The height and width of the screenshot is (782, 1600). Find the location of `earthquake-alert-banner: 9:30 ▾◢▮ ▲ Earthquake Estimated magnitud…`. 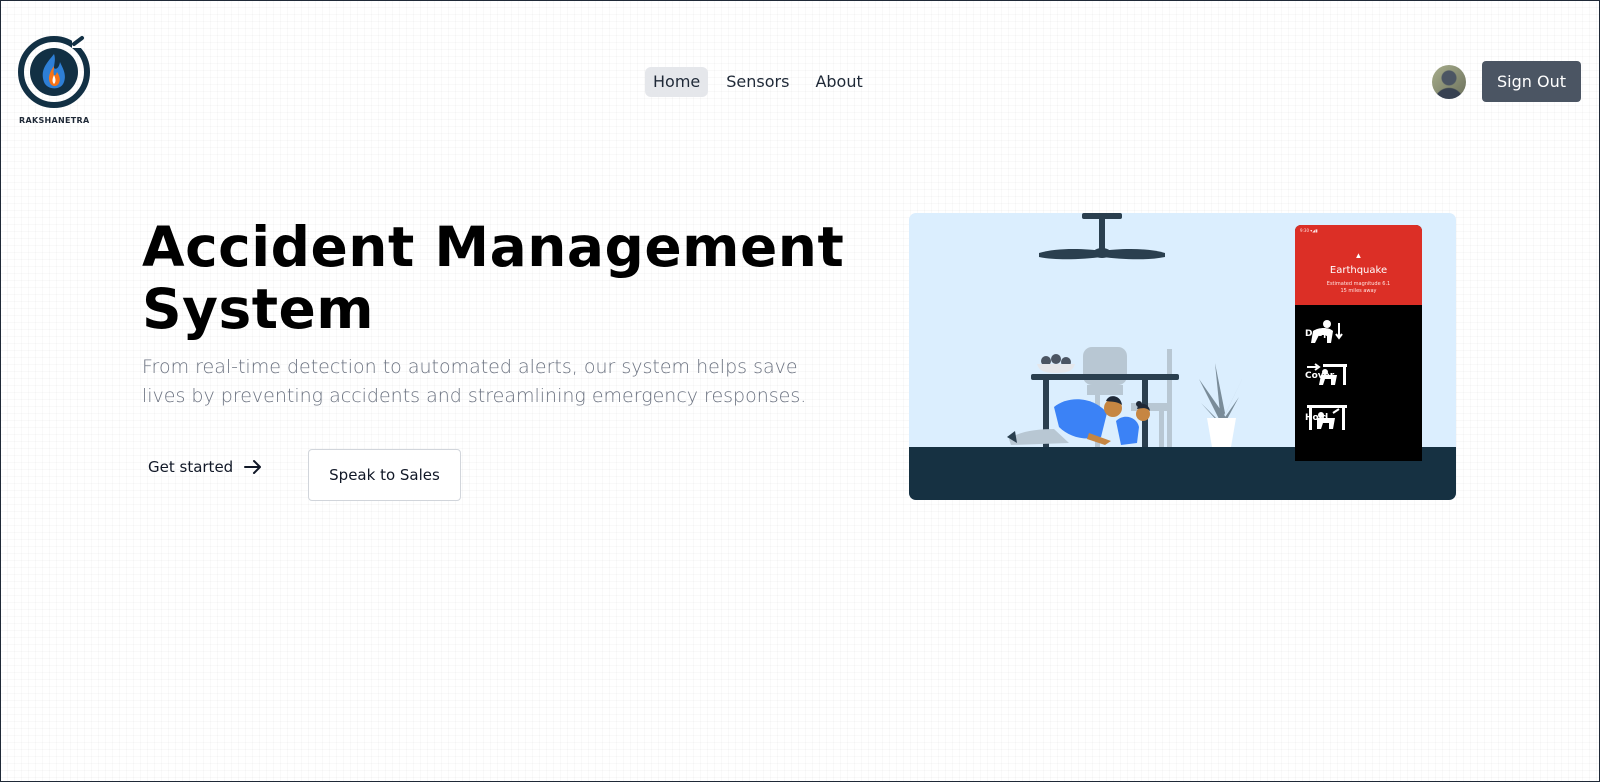

earthquake-alert-banner: 9:30 ▾◢▮ ▲ Earthquake Estimated magnitud… is located at coordinates (1358, 265).